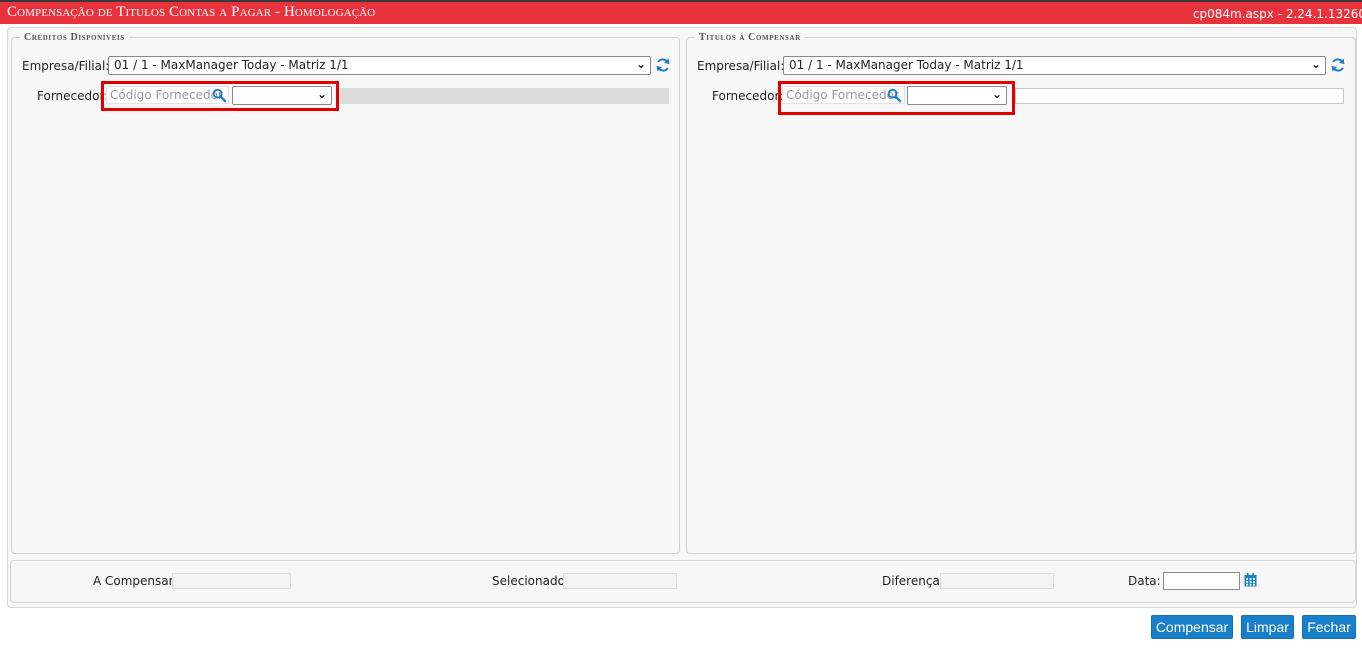 The height and width of the screenshot is (667, 1362). I want to click on right-highlight-box, so click(896, 98).